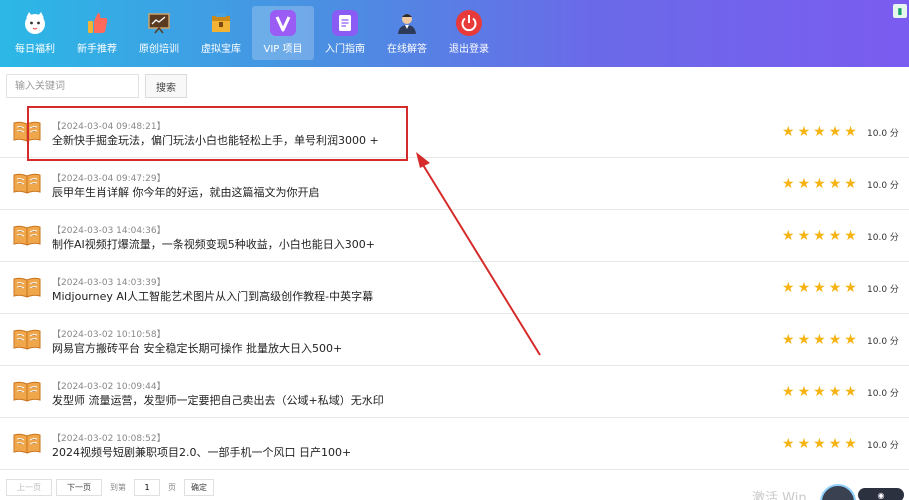 This screenshot has height=500, width=909. What do you see at coordinates (147, 487) in the screenshot?
I see `page-number-input` at bounding box center [147, 487].